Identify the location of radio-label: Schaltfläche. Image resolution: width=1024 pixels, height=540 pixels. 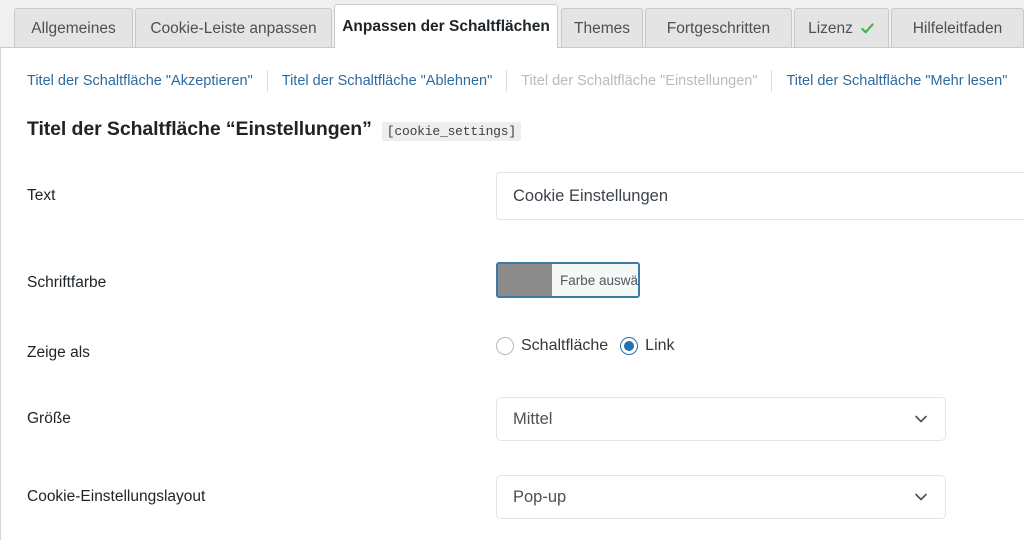
(565, 345).